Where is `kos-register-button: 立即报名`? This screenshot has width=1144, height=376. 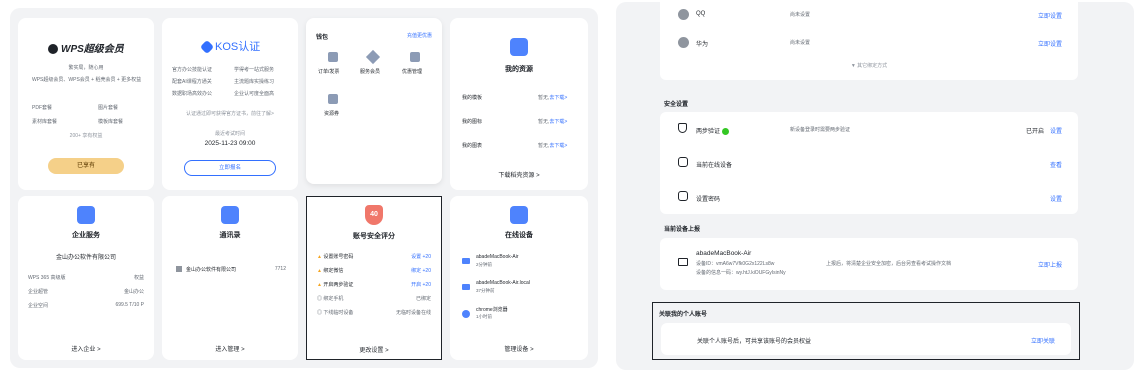
kos-register-button: 立即报名 is located at coordinates (230, 168).